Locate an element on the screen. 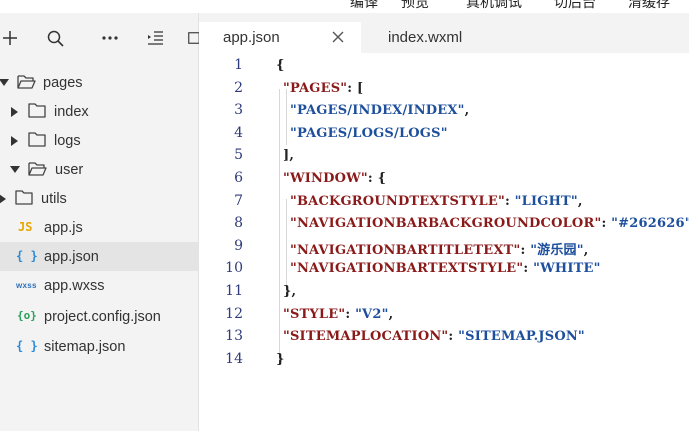 The width and height of the screenshot is (689, 431). tab-index-wxml: index.wxml is located at coordinates (437, 37).